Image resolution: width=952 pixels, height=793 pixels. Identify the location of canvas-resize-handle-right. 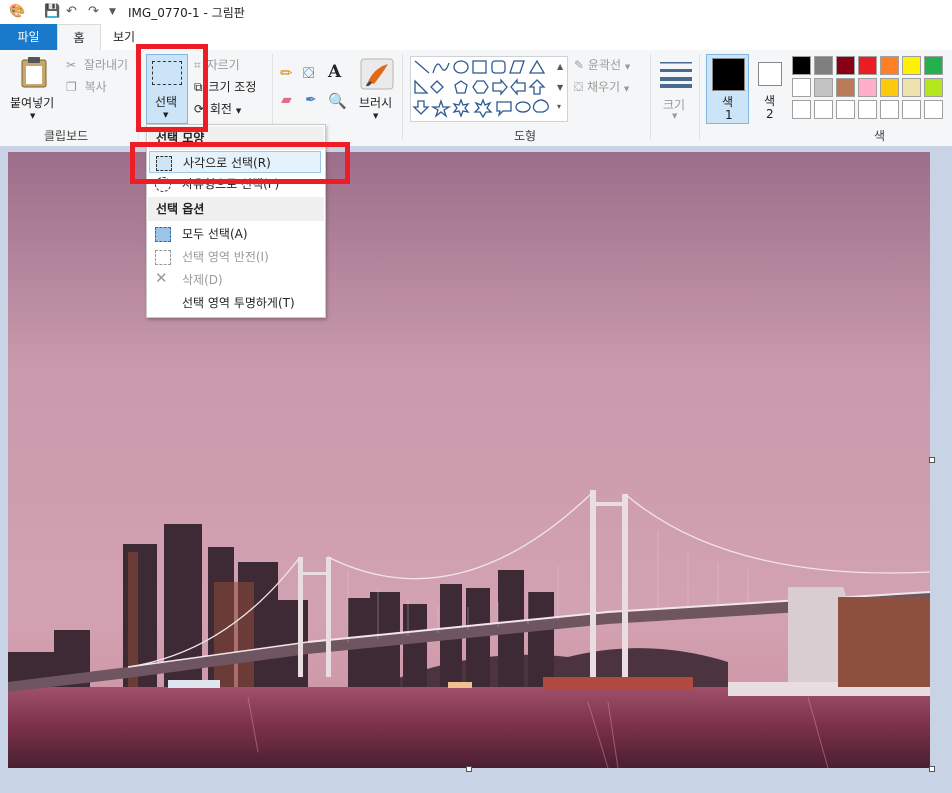
(932, 460).